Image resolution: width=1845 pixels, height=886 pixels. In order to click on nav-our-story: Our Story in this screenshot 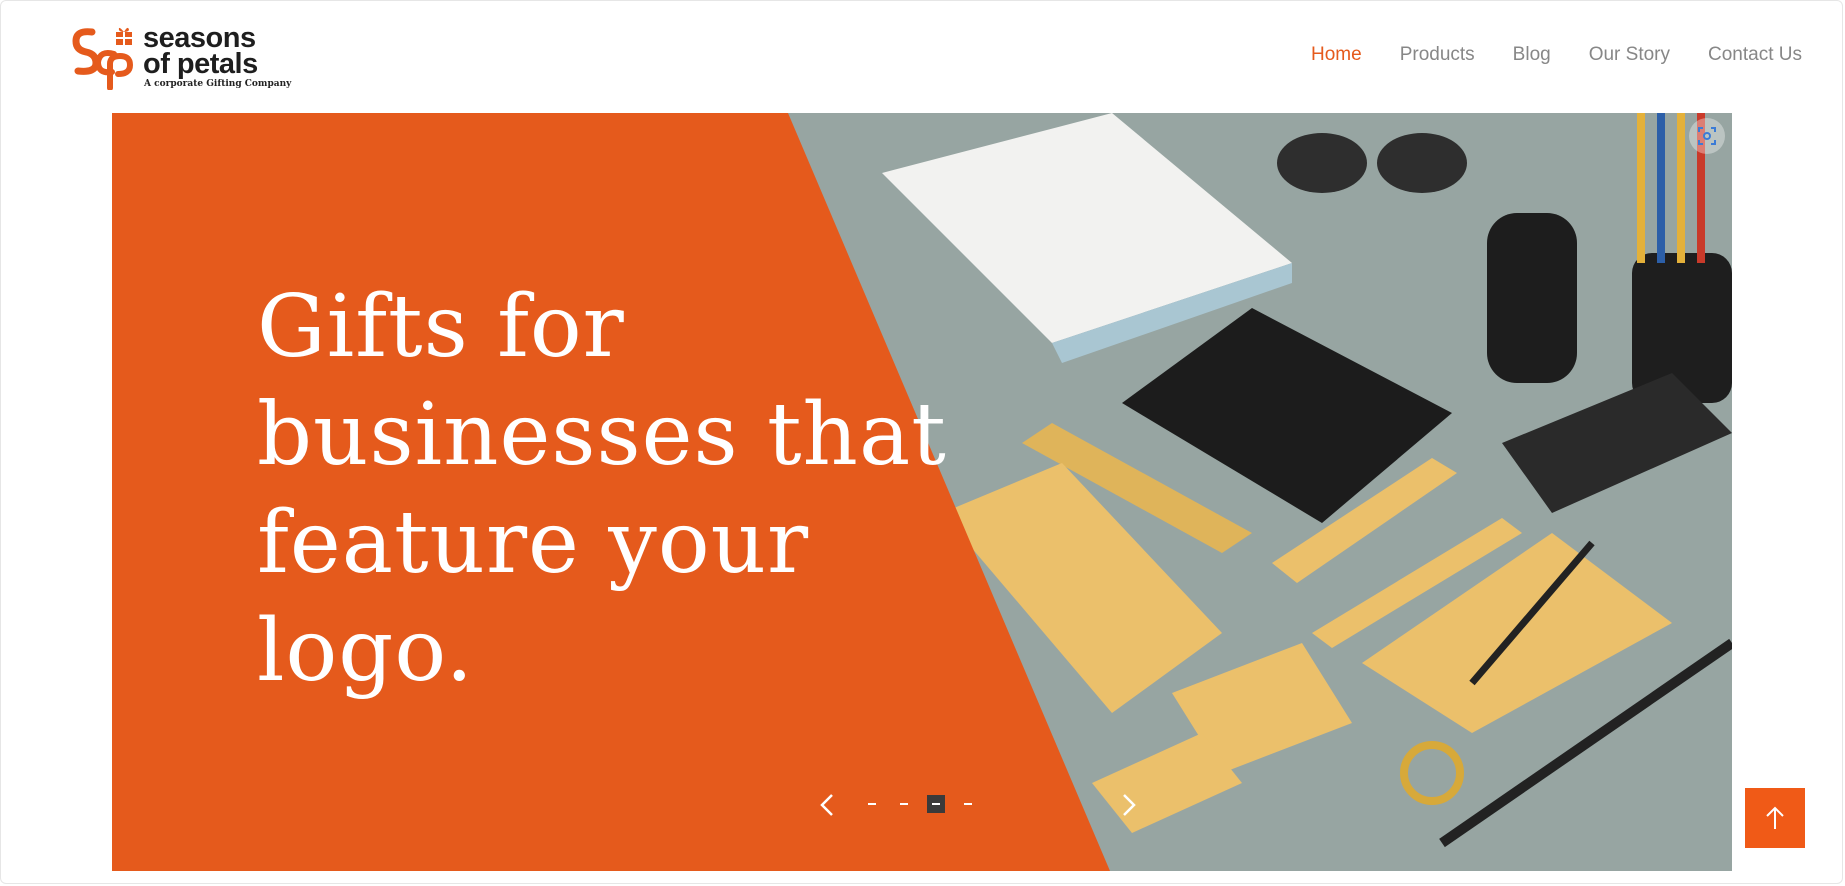, I will do `click(1629, 55)`.